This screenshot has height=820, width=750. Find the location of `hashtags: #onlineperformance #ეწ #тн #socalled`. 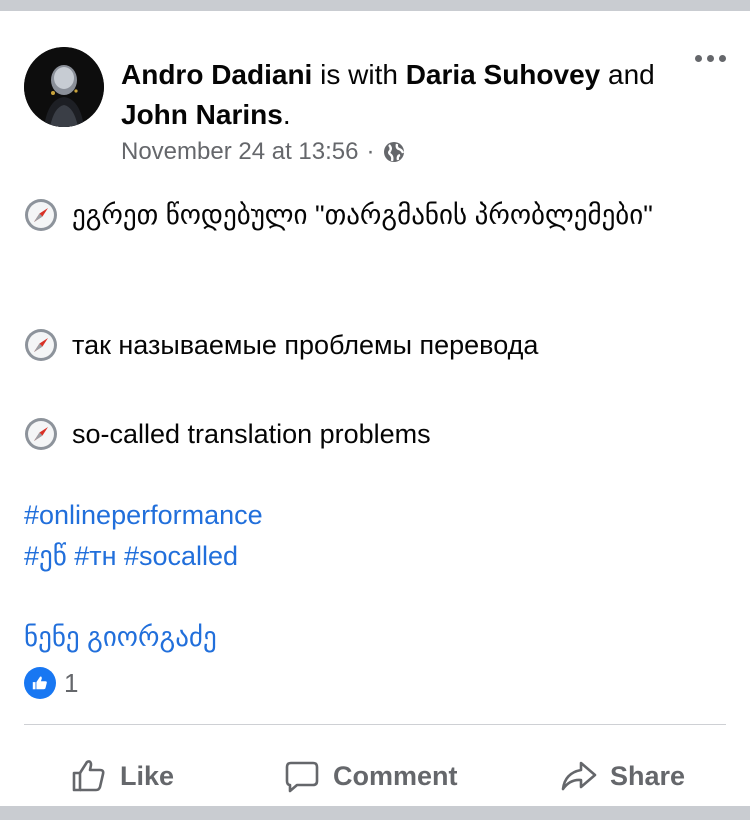

hashtags: #onlineperformance #ეწ #тн #socalled is located at coordinates (143, 536).